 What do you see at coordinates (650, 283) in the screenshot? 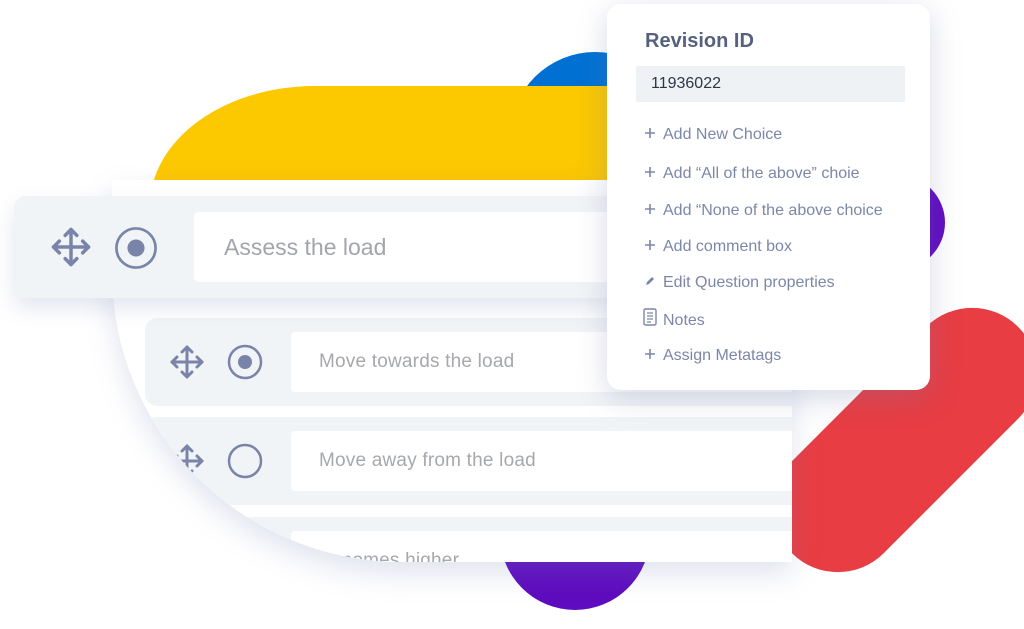
I see `pencil-icon` at bounding box center [650, 283].